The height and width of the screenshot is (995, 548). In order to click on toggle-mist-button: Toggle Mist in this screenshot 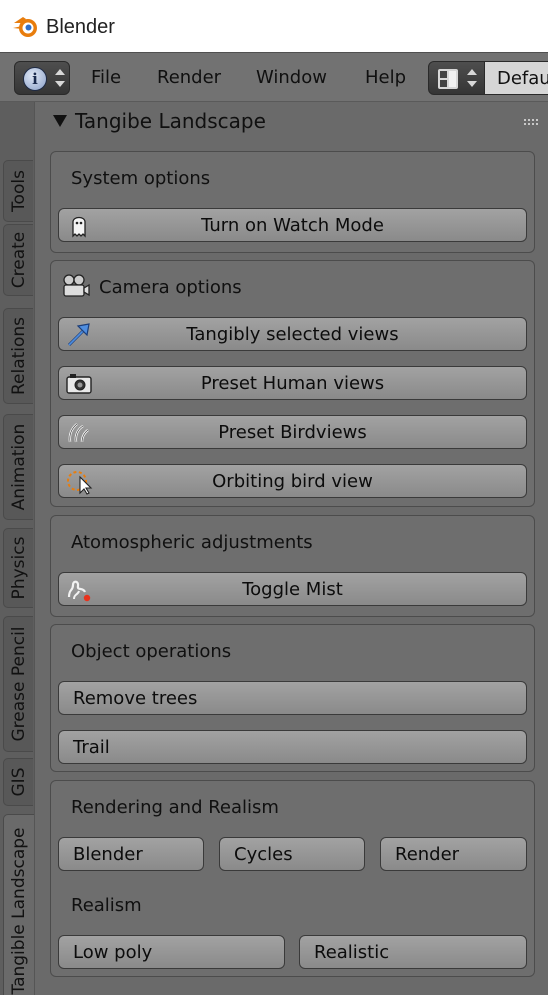, I will do `click(292, 589)`.